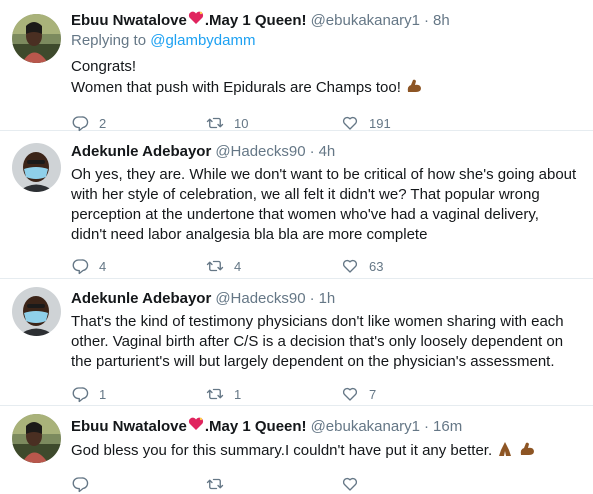  What do you see at coordinates (202, 40) in the screenshot?
I see `reply-mention-link: @glambydamm` at bounding box center [202, 40].